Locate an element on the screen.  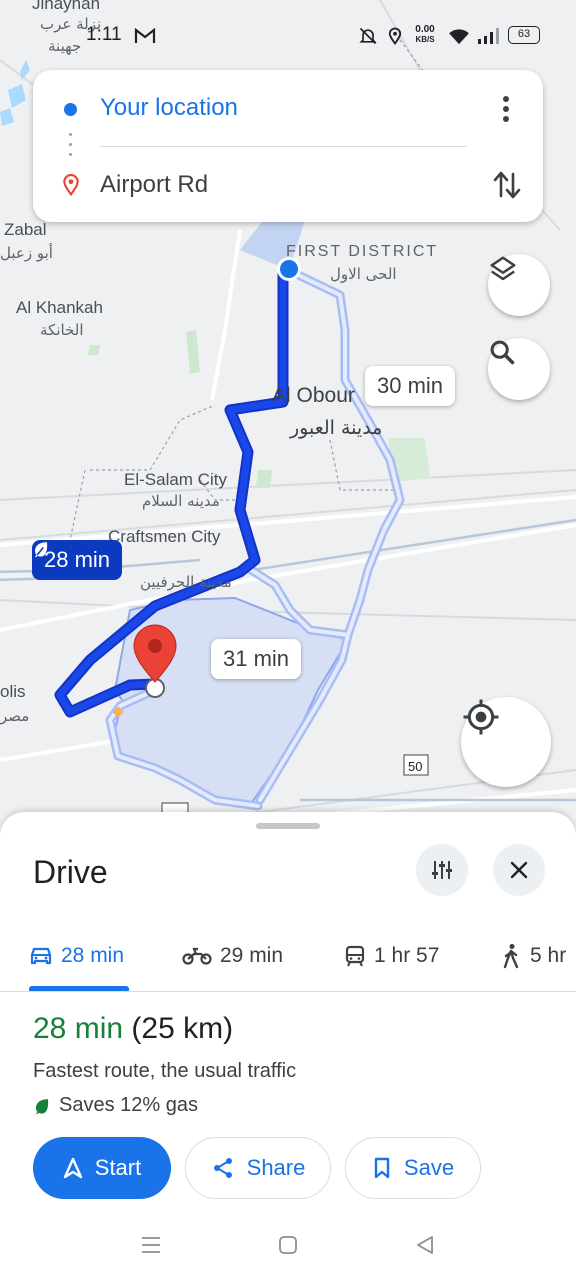
gas-savings-text: Saves 12% gas is located at coordinates (128, 1105).